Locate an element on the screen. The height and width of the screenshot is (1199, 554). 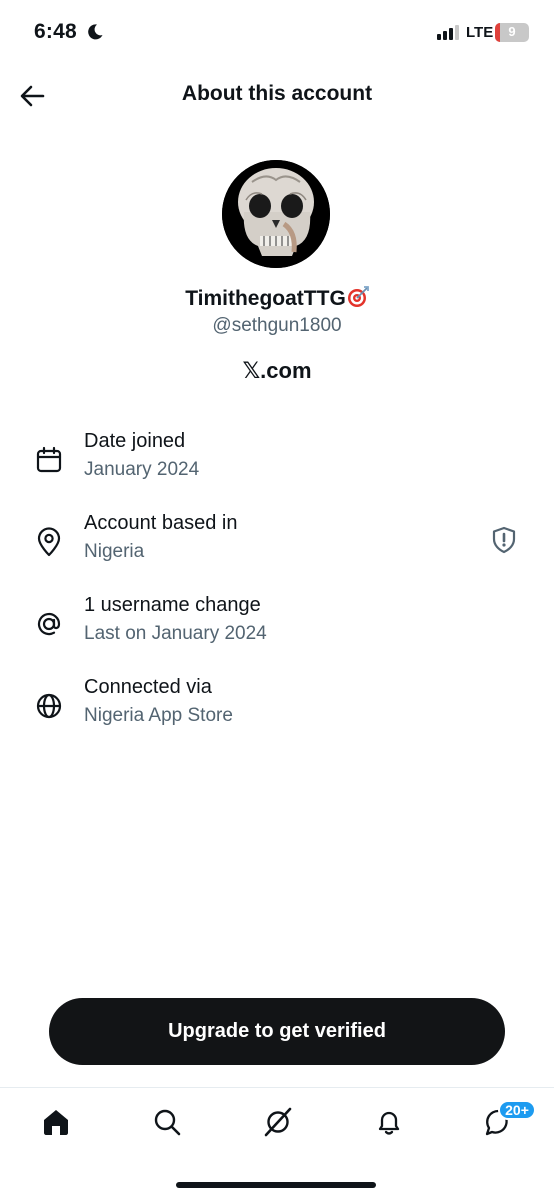
page-title: About this account is located at coordinates (277, 93).